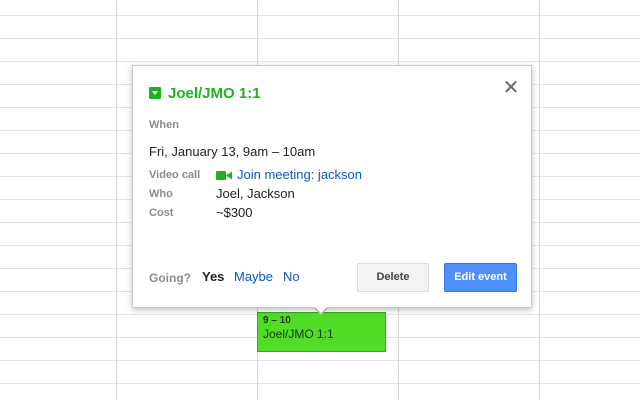  What do you see at coordinates (213, 276) in the screenshot?
I see `rsvp-yes: Yes` at bounding box center [213, 276].